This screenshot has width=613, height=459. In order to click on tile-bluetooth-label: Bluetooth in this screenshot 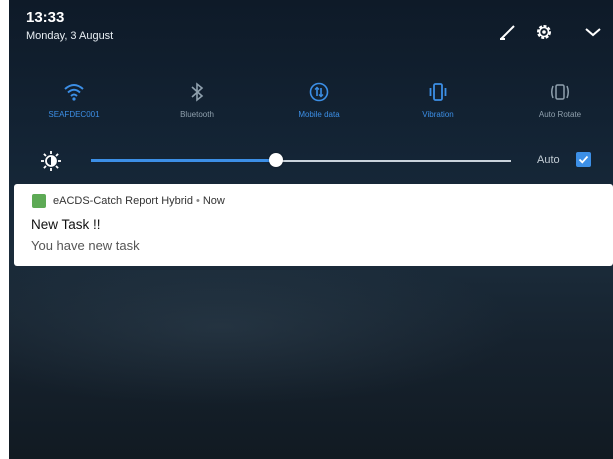, I will do `click(197, 114)`.